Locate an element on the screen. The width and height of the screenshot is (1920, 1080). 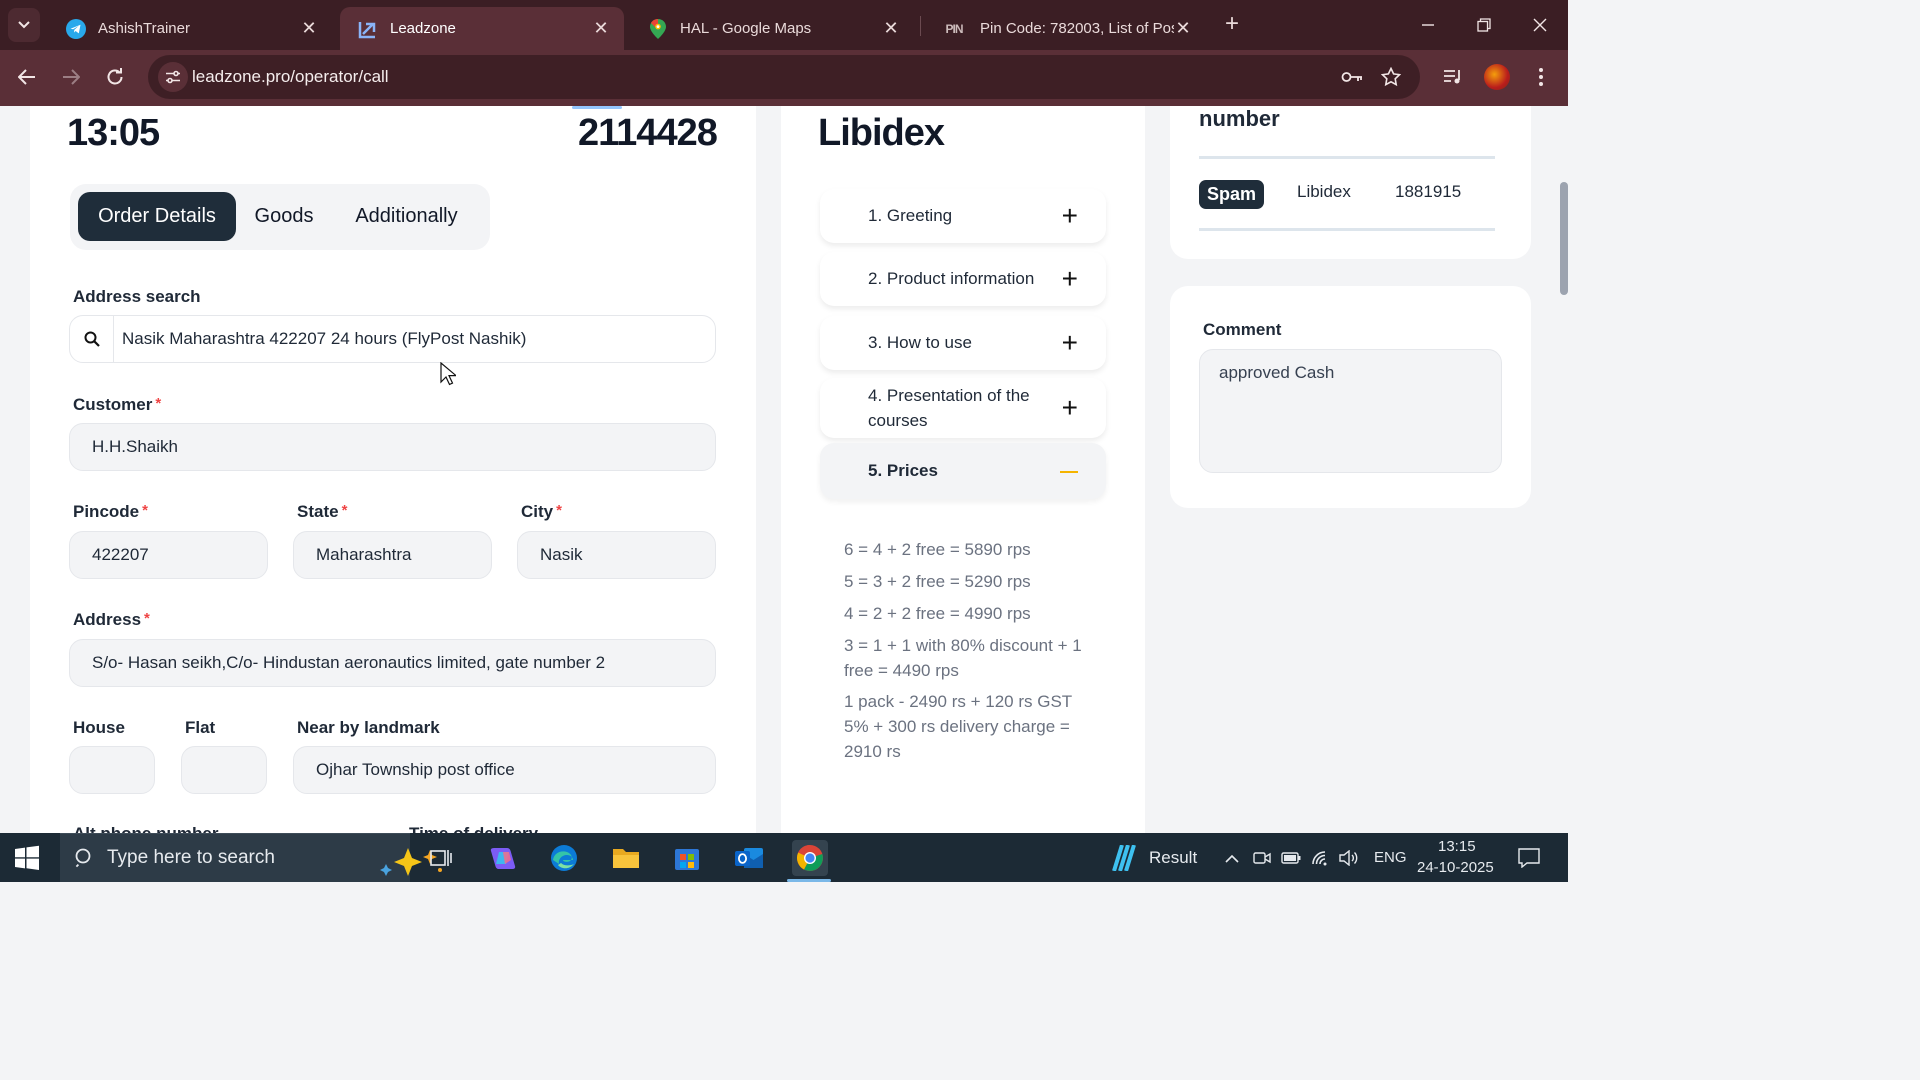
media-controls-button is located at coordinates (1453, 77).